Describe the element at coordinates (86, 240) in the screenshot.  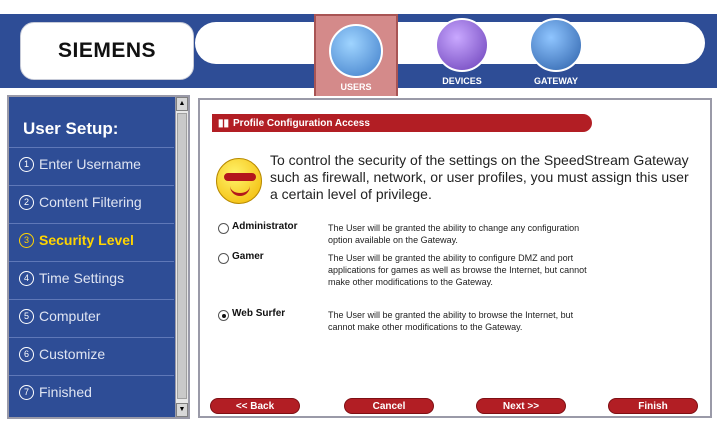
I see `step-label: Security Level` at that location.